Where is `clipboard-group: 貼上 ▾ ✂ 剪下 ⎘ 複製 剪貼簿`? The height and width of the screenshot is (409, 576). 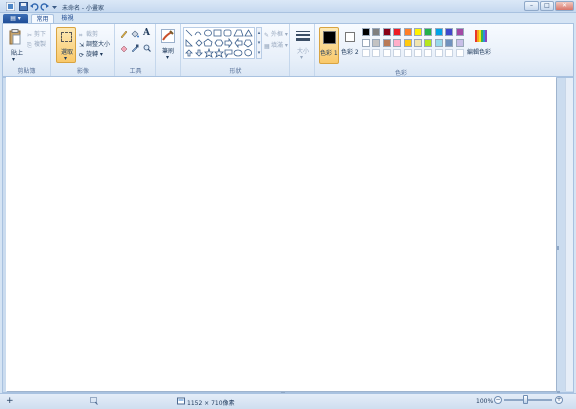 clipboard-group: 貼上 ▾ ✂ 剪下 ⎘ 複製 剪貼簿 is located at coordinates (27, 50).